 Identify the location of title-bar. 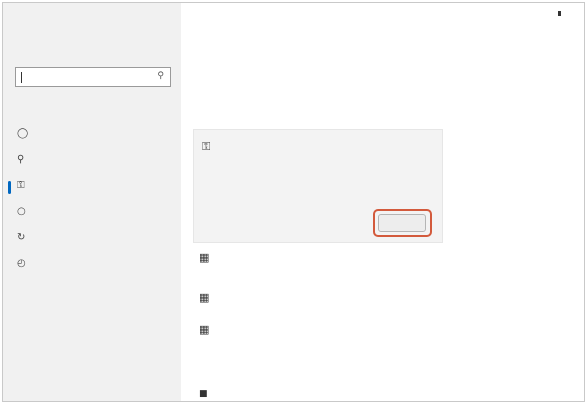
(293, 14).